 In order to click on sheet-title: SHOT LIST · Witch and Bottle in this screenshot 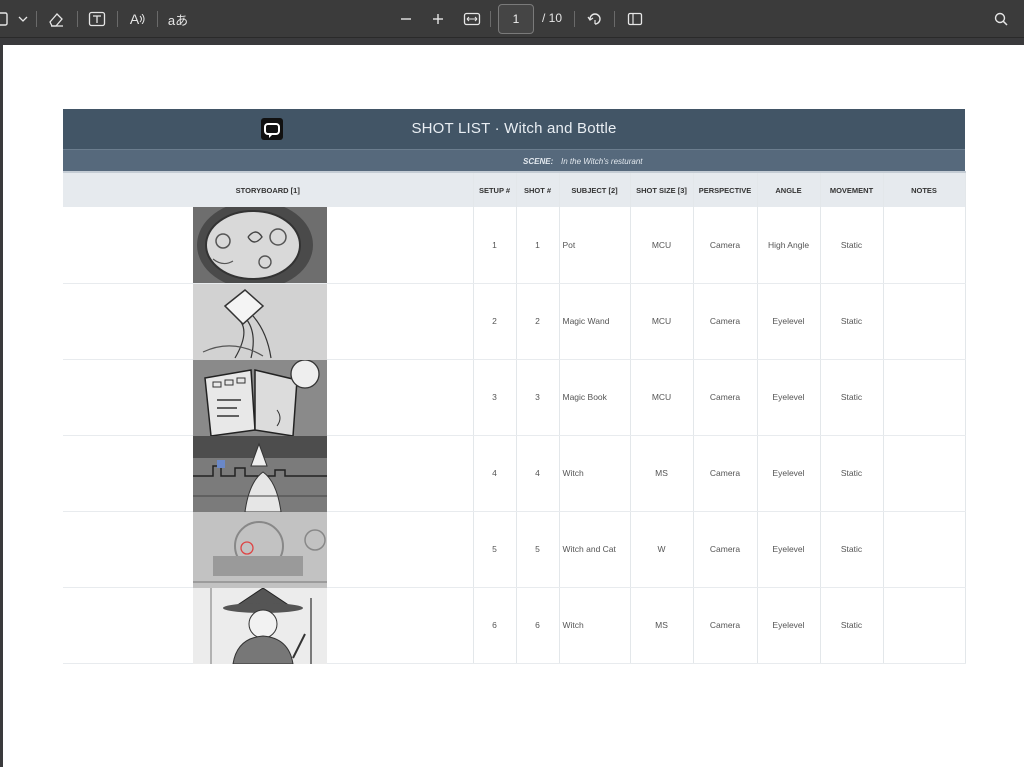, I will do `click(514, 128)`.